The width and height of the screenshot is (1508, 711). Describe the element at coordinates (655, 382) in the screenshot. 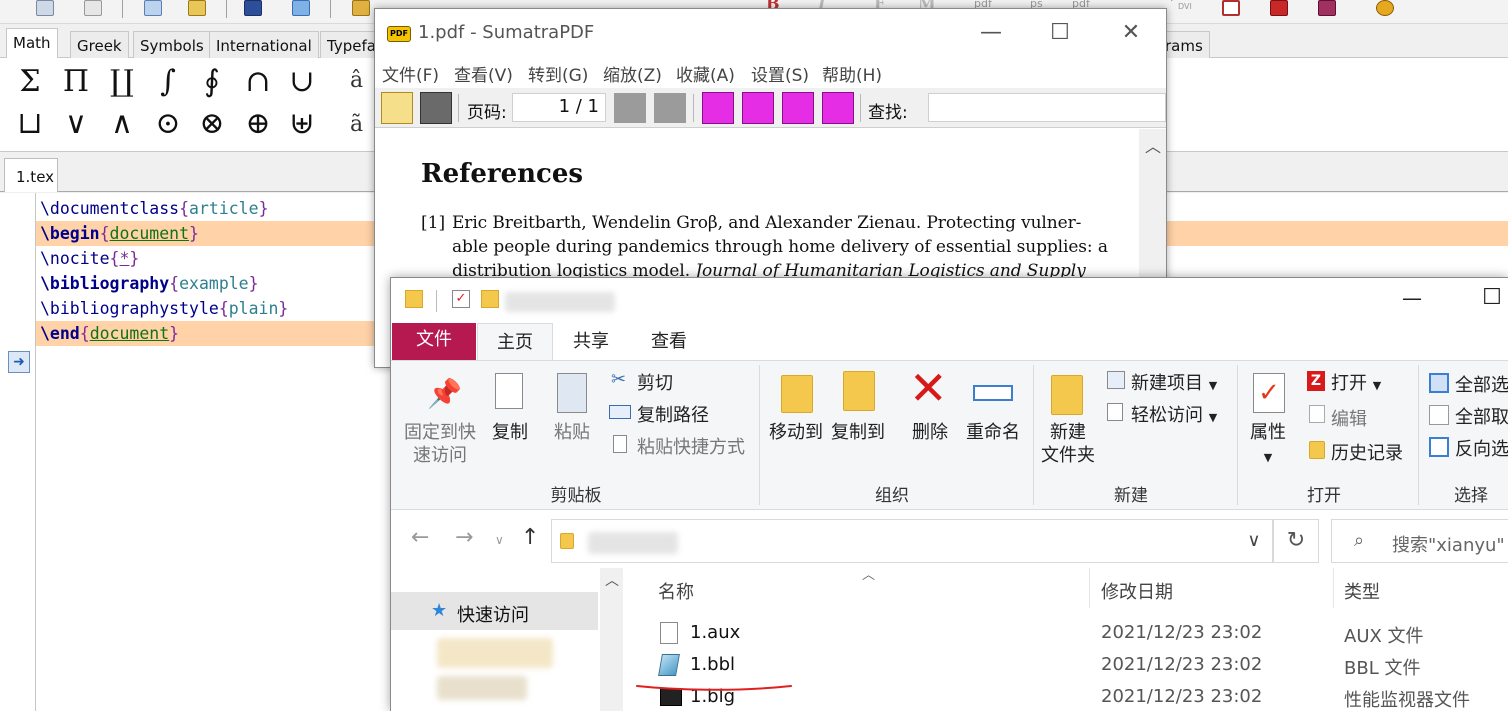

I see `cut-button: 剪切` at that location.